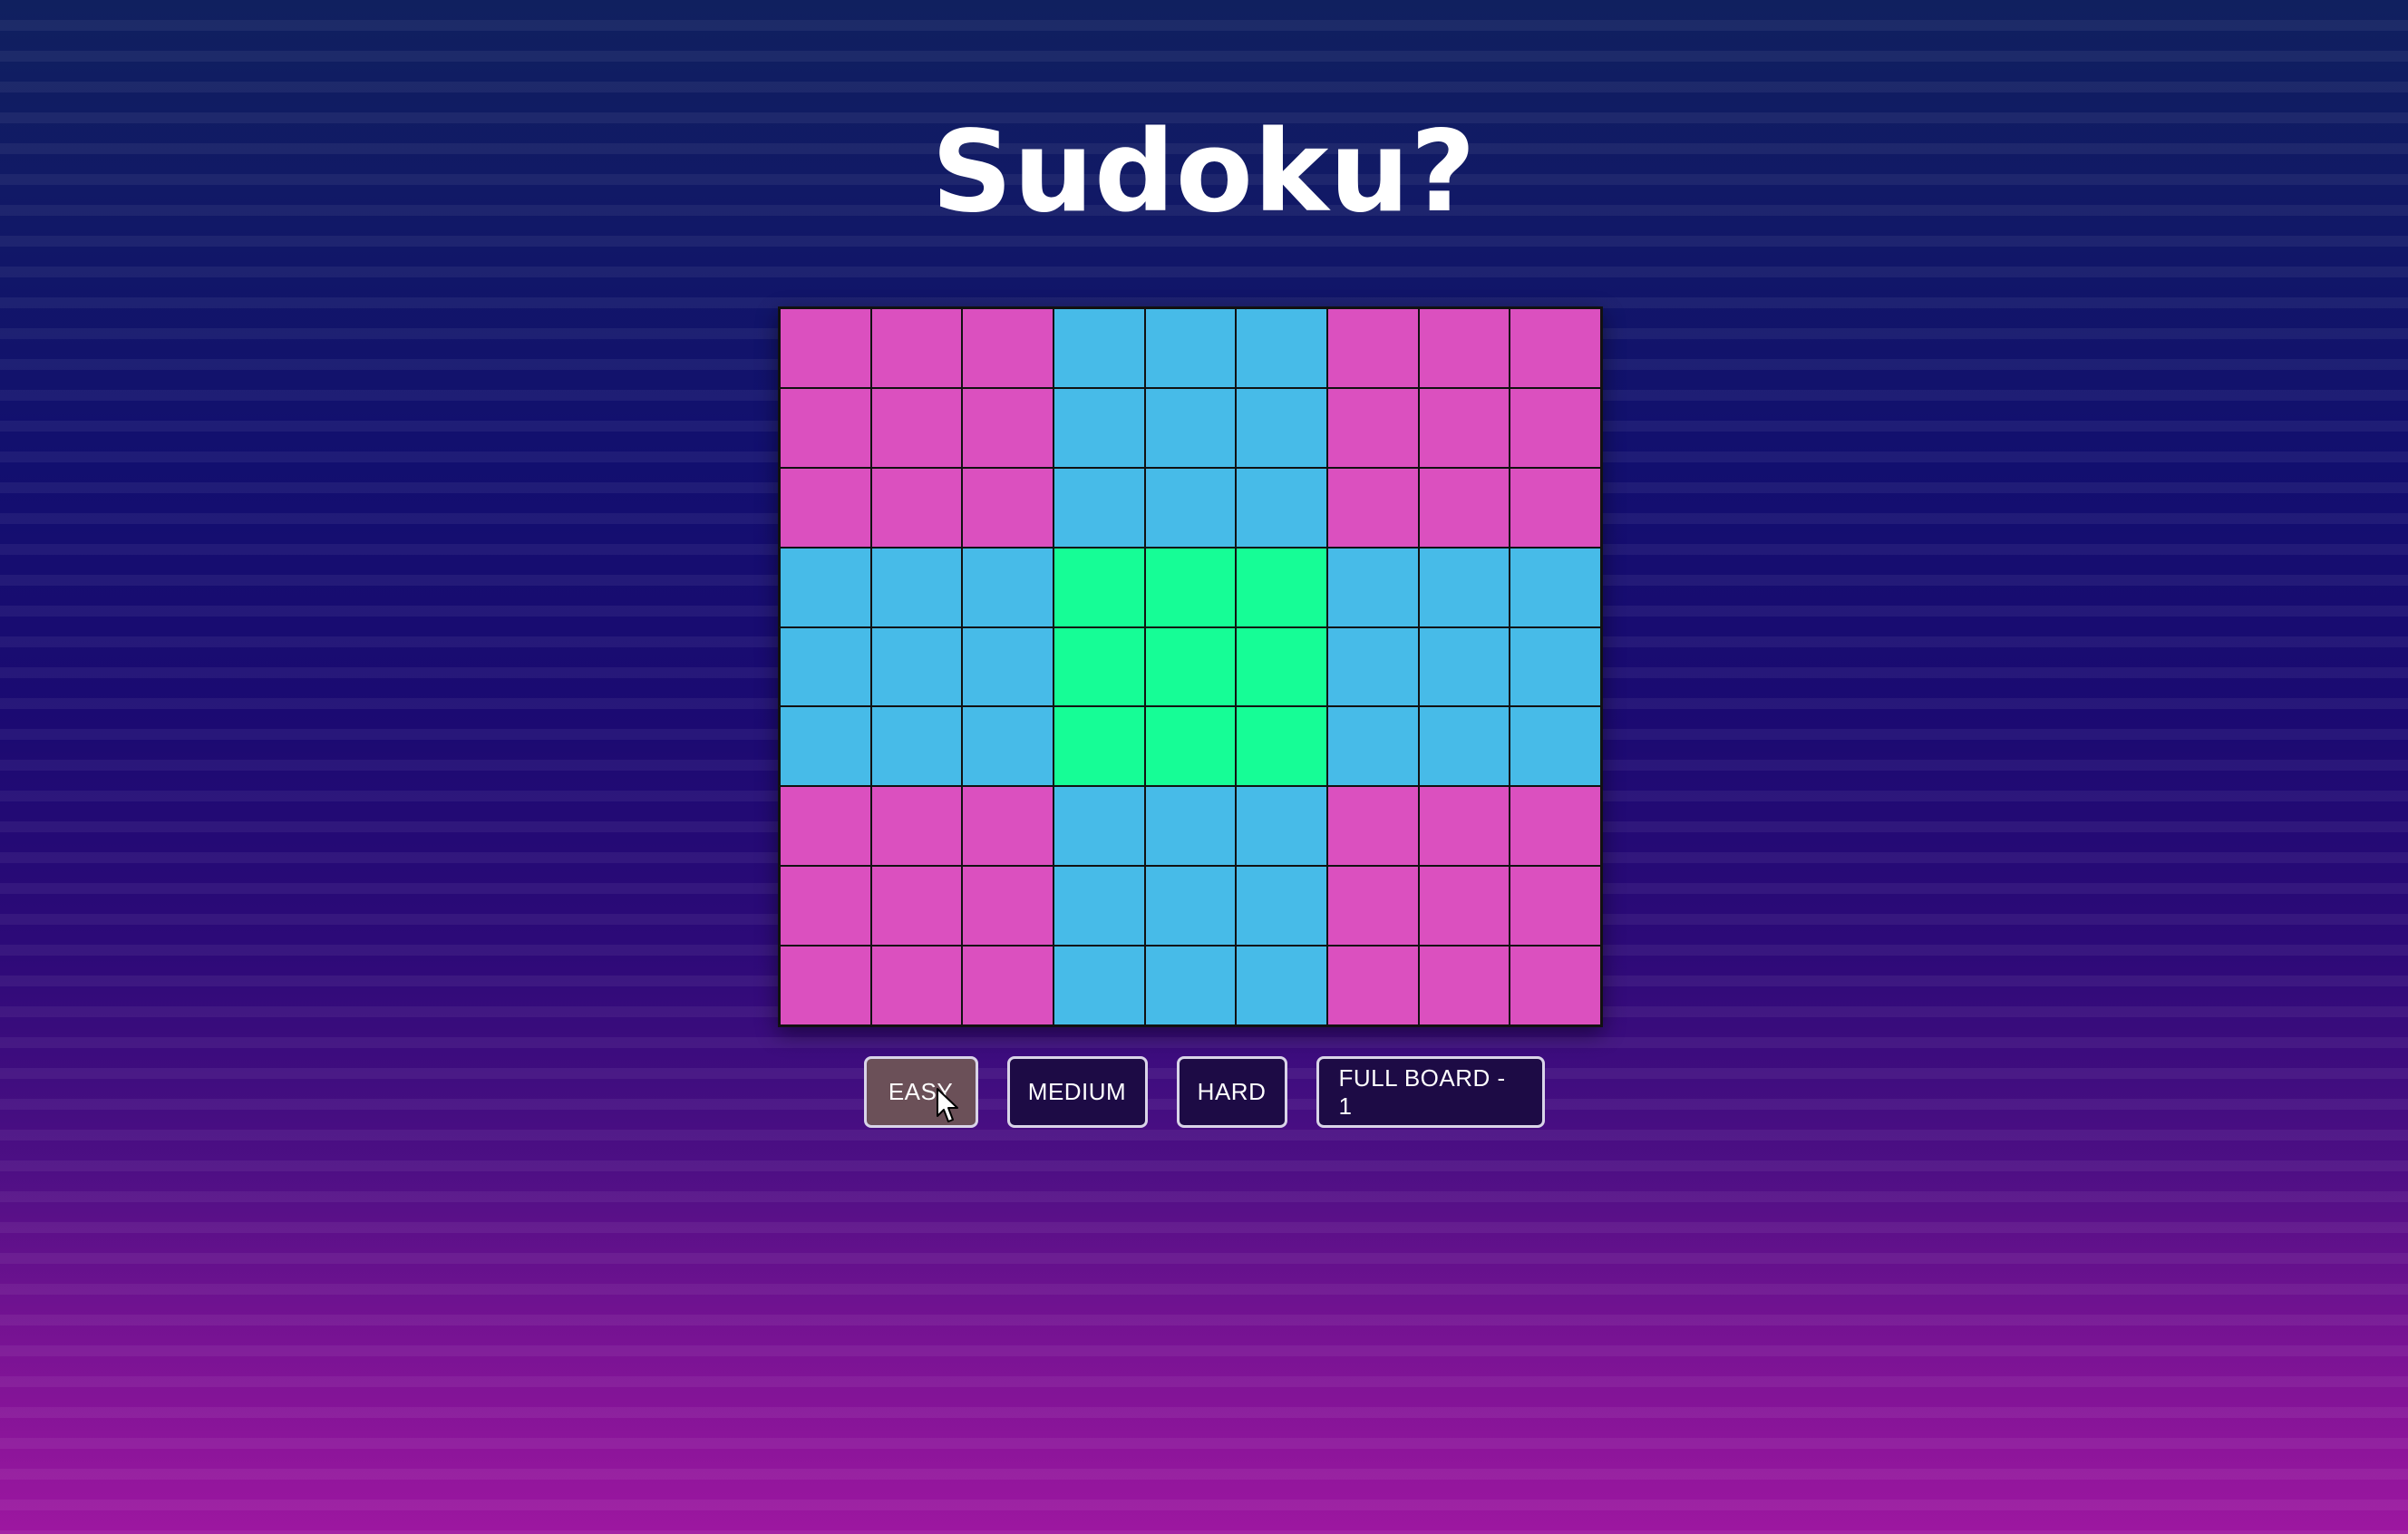 The height and width of the screenshot is (1534, 2408). I want to click on medium-button: MEDIUM, so click(1077, 1092).